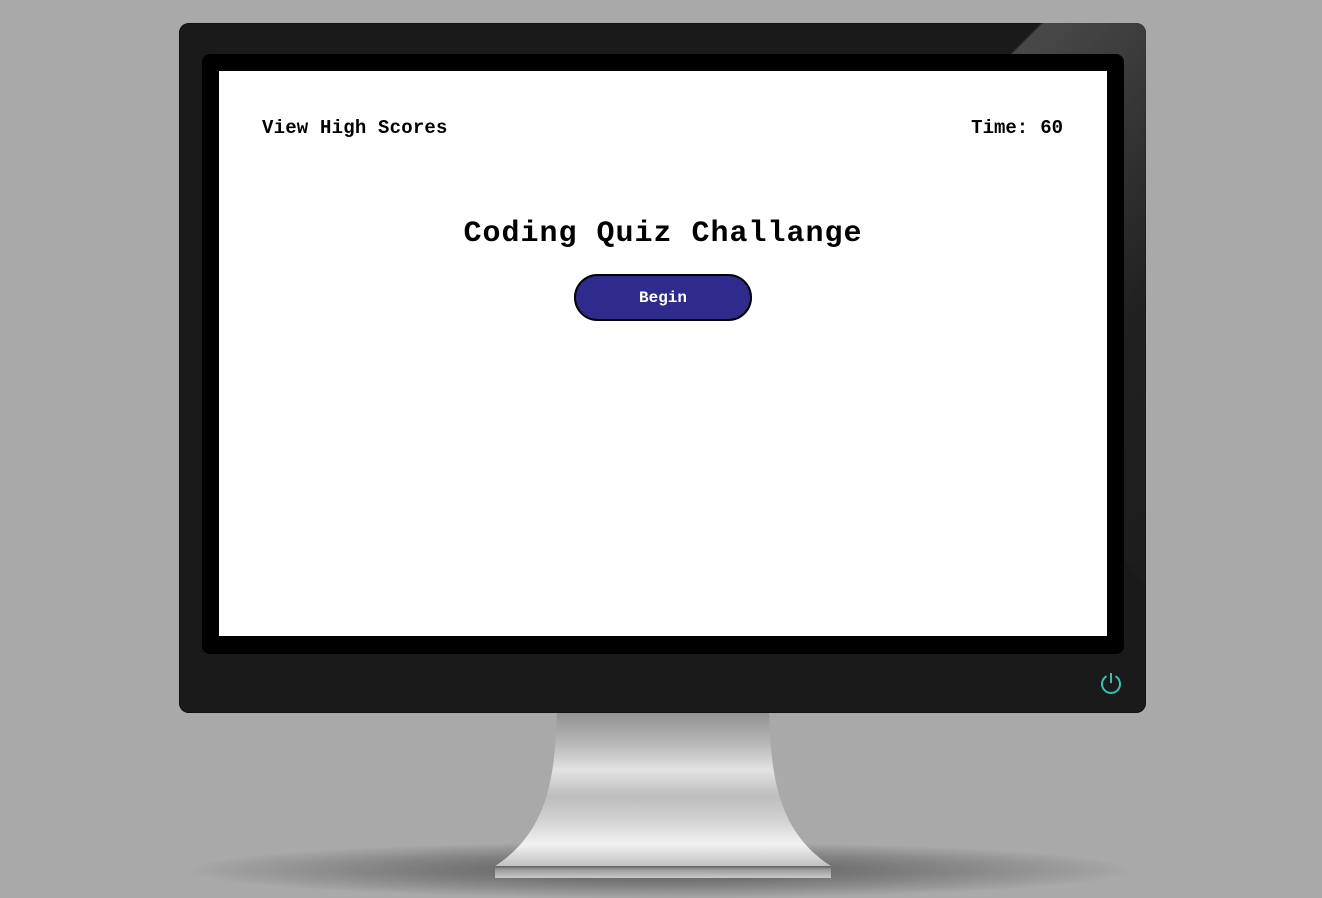  I want to click on begin-button: Begin, so click(663, 297).